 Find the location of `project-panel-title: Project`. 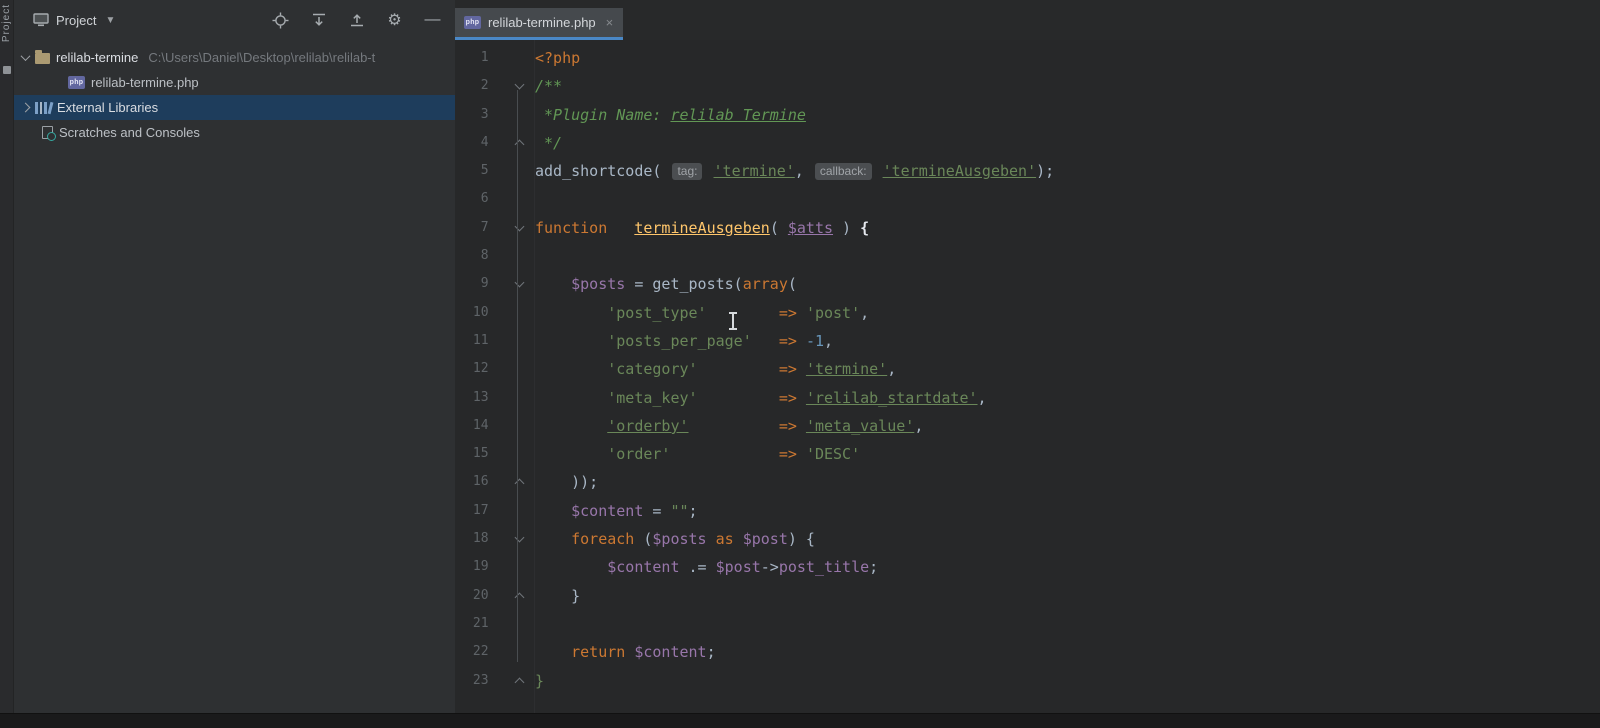

project-panel-title: Project is located at coordinates (76, 20).